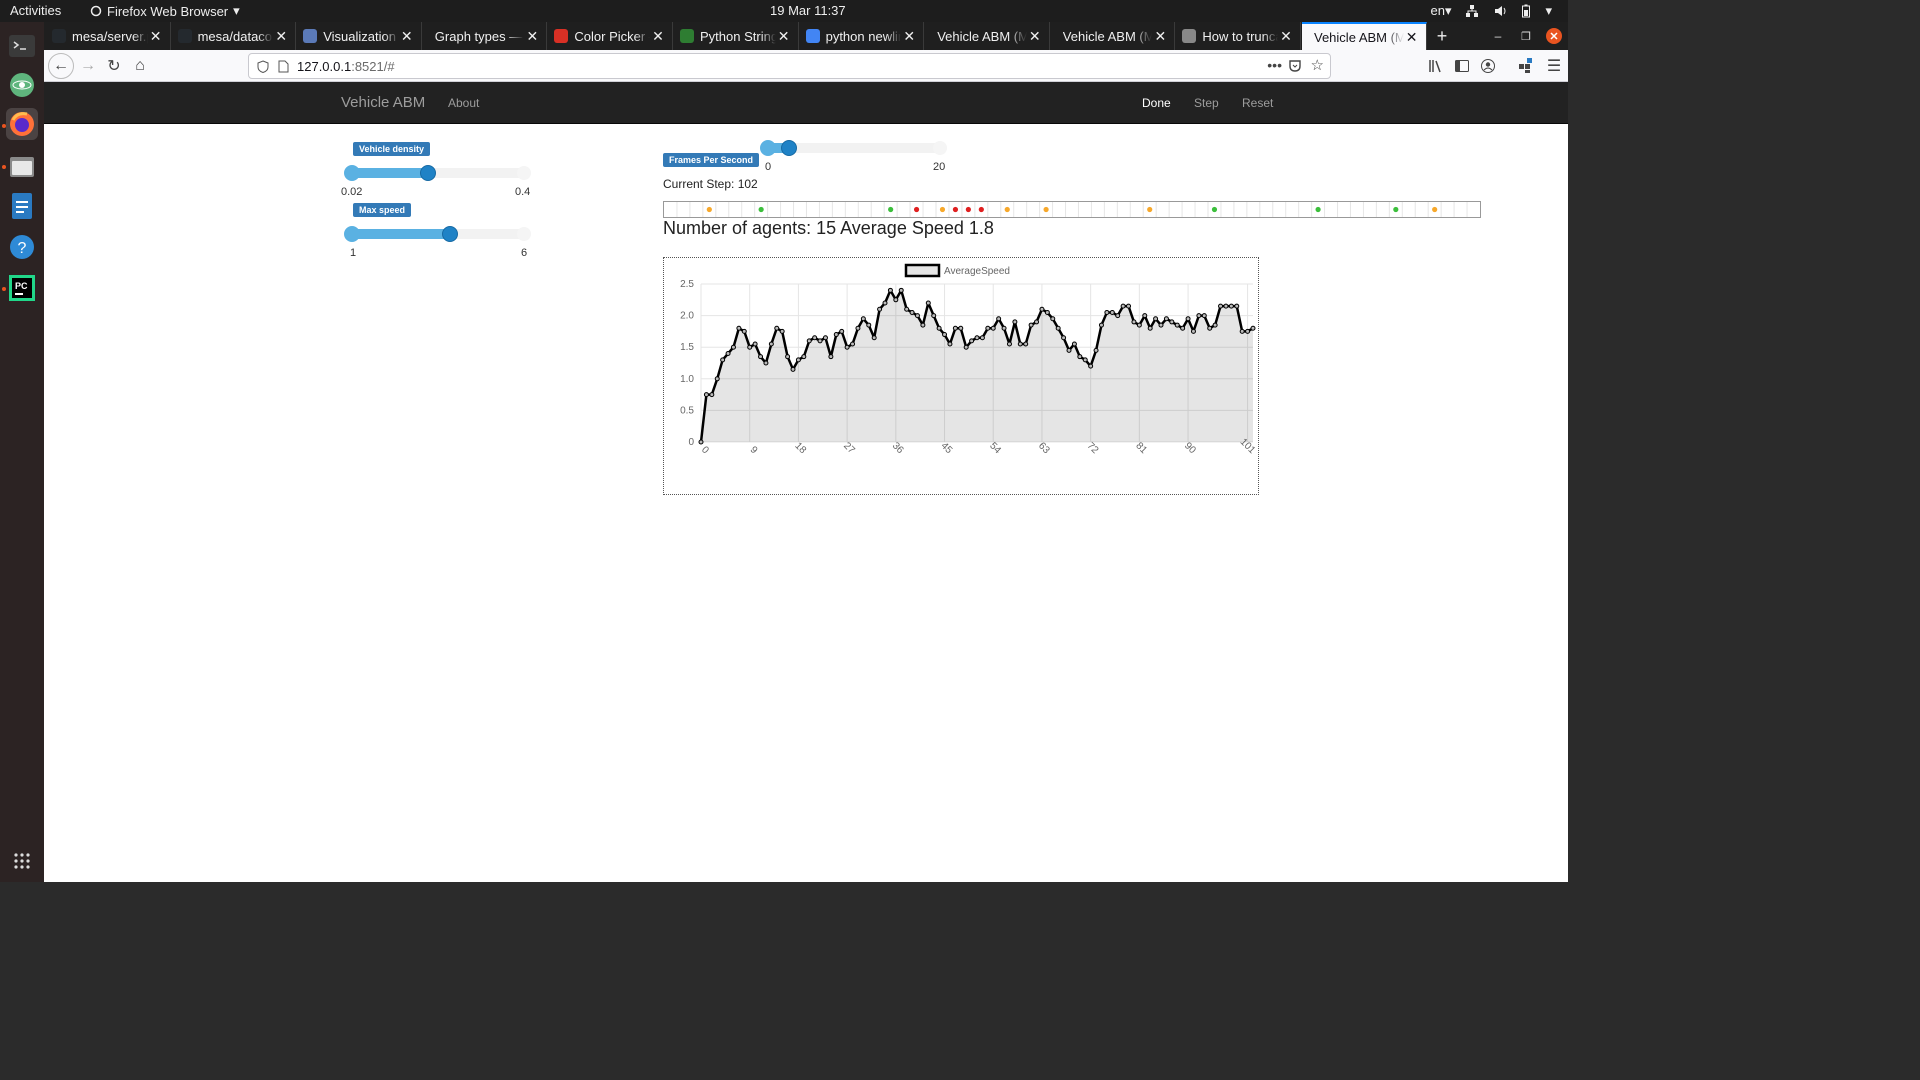 This screenshot has height=1080, width=1920. Describe the element at coordinates (1317, 65) in the screenshot. I see `bookmark-star-icon: ☆` at that location.